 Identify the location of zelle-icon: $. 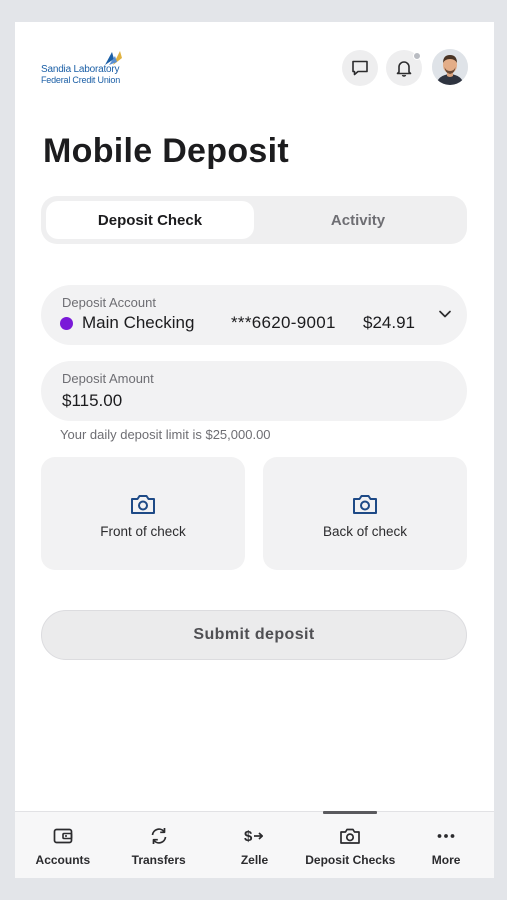
(254, 836).